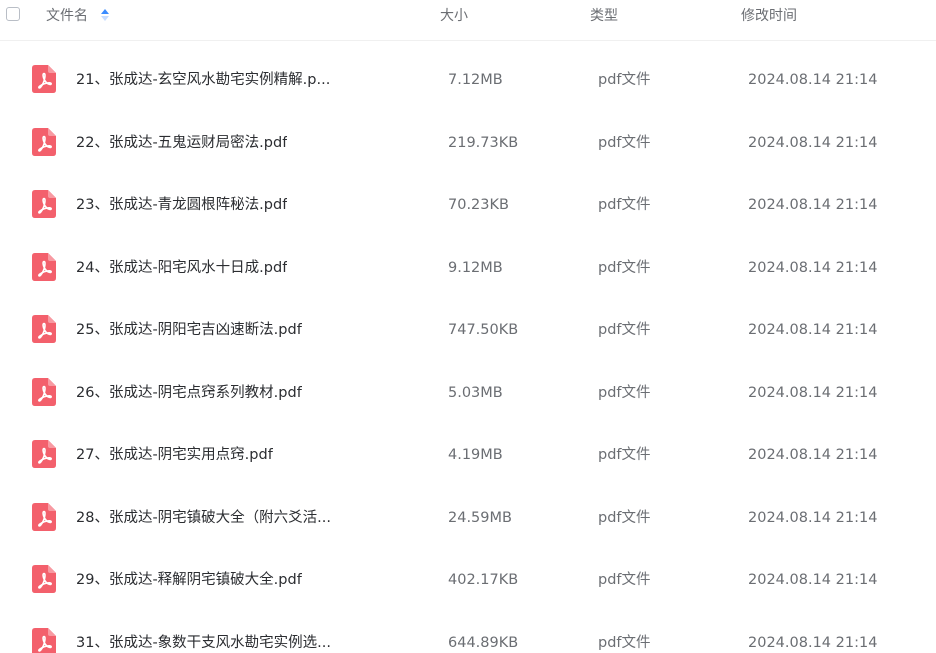 The image size is (936, 653). Describe the element at coordinates (189, 393) in the screenshot. I see `file-name: 26、张成达-阴宅点窍系列教材.pdf` at that location.